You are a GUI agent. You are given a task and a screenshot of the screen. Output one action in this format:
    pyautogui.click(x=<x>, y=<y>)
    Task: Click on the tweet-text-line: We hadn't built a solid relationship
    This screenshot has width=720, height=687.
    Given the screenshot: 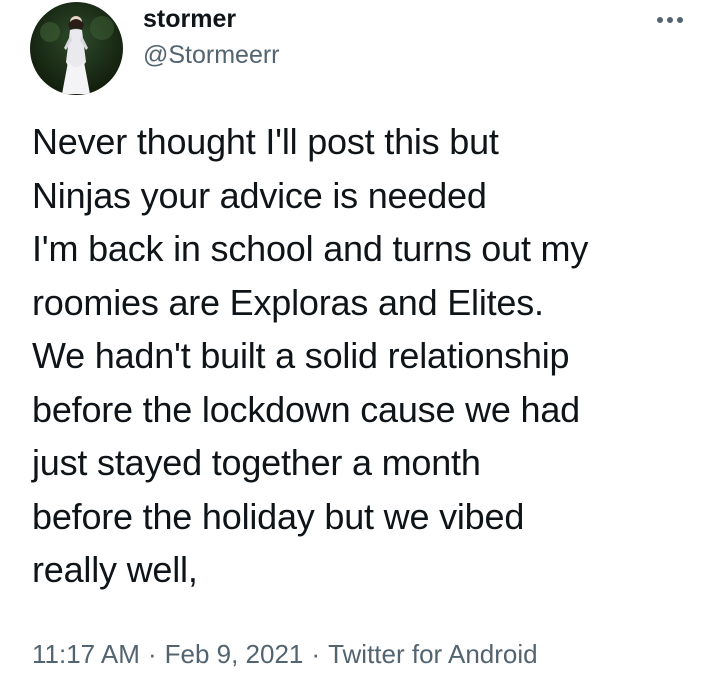 What is the action you would take?
    pyautogui.click(x=301, y=355)
    